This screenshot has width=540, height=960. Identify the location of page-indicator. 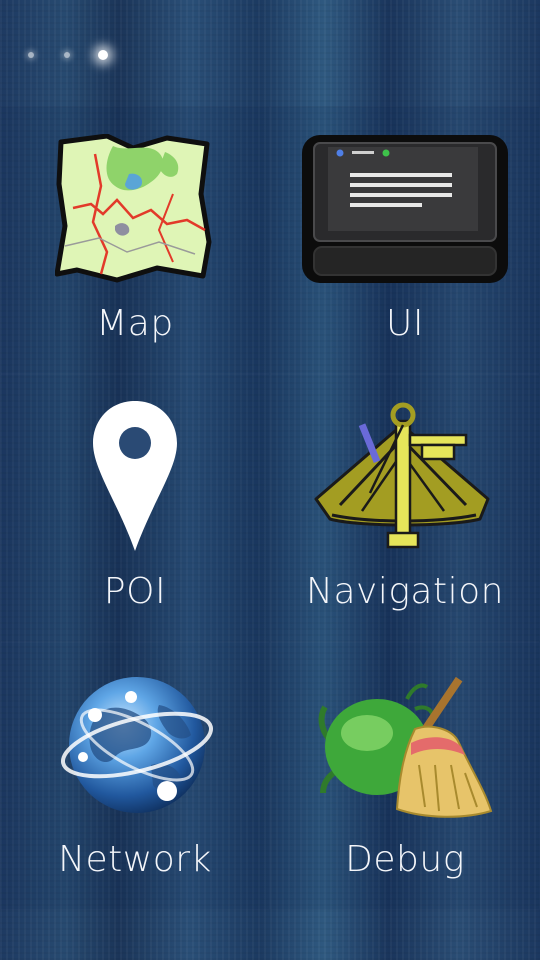
(67, 55).